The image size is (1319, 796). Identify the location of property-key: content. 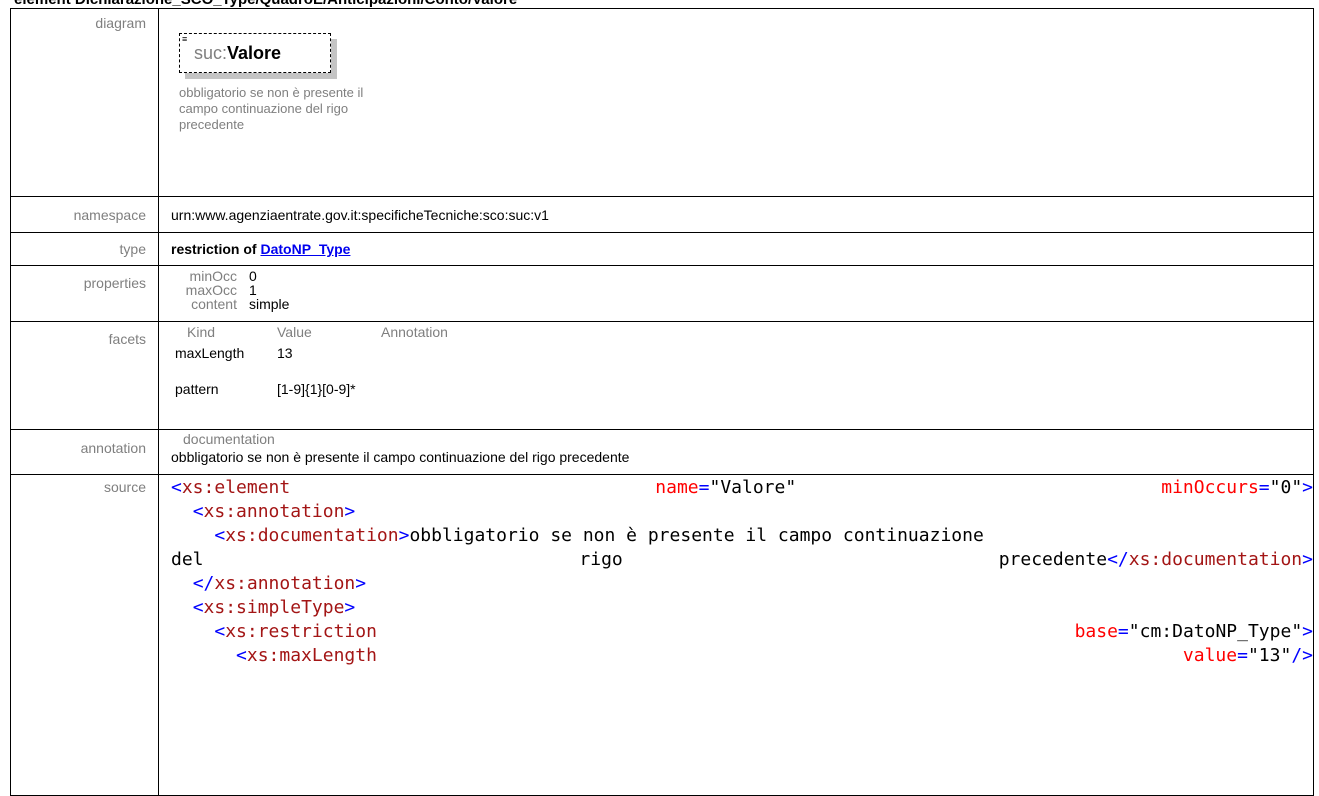
(214, 304).